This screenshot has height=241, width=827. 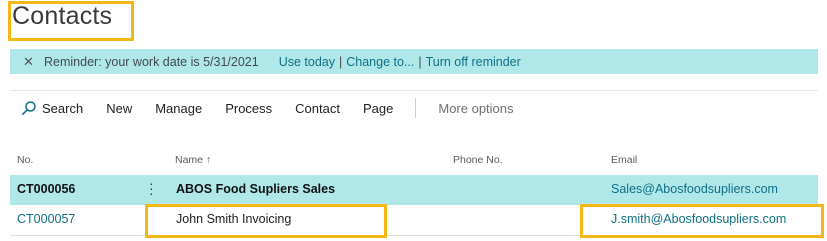 I want to click on column-header-phone: Phone No., so click(x=478, y=160).